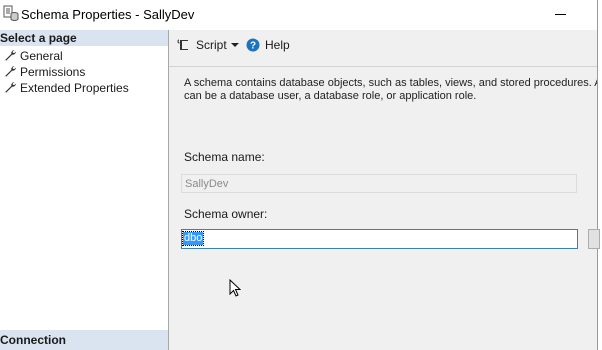 This screenshot has width=602, height=350. Describe the element at coordinates (211, 45) in the screenshot. I see `script-label: Script` at that location.